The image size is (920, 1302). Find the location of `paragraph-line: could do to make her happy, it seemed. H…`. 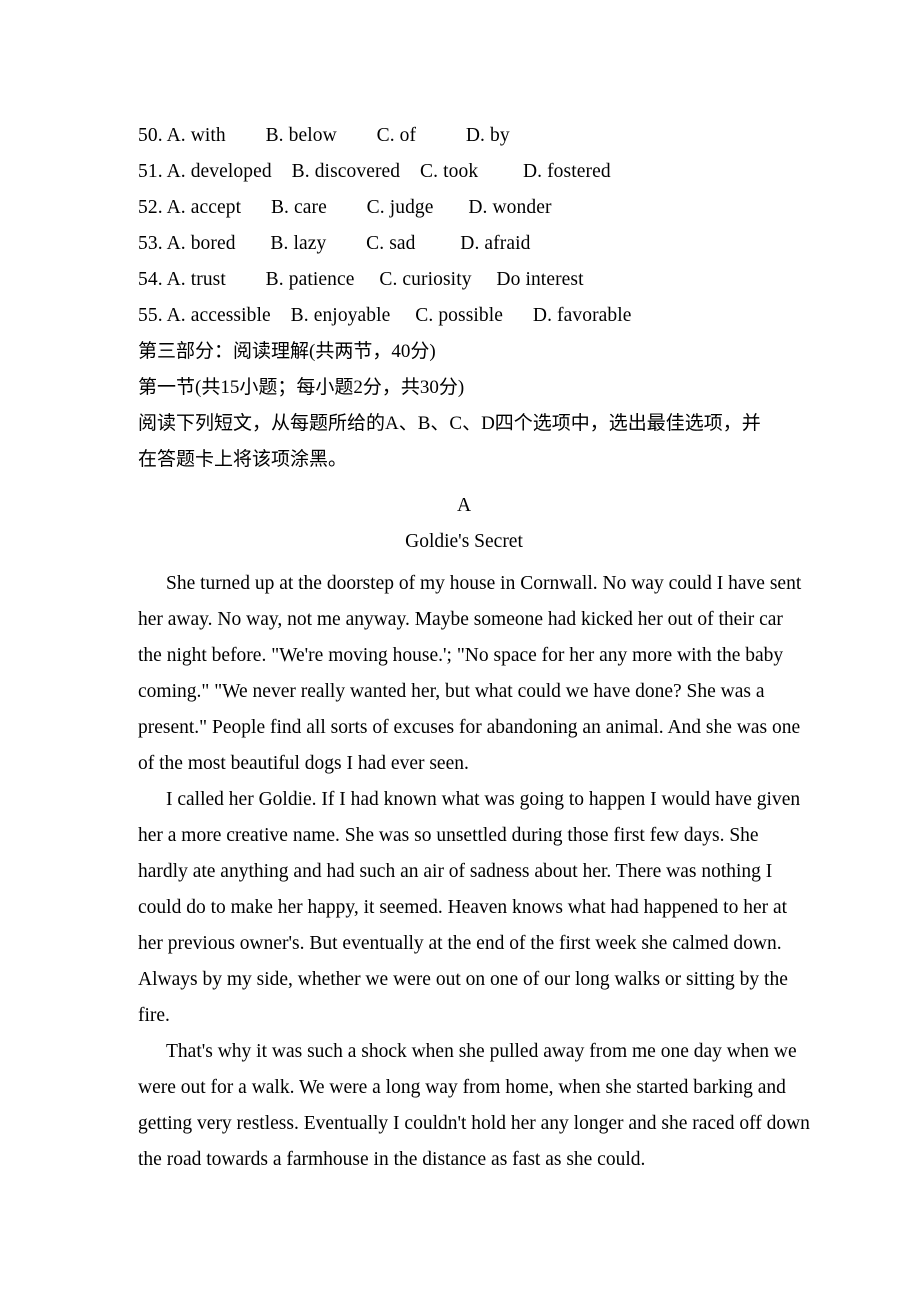

paragraph-line: could do to make her happy, it seemed. H… is located at coordinates (463, 907).